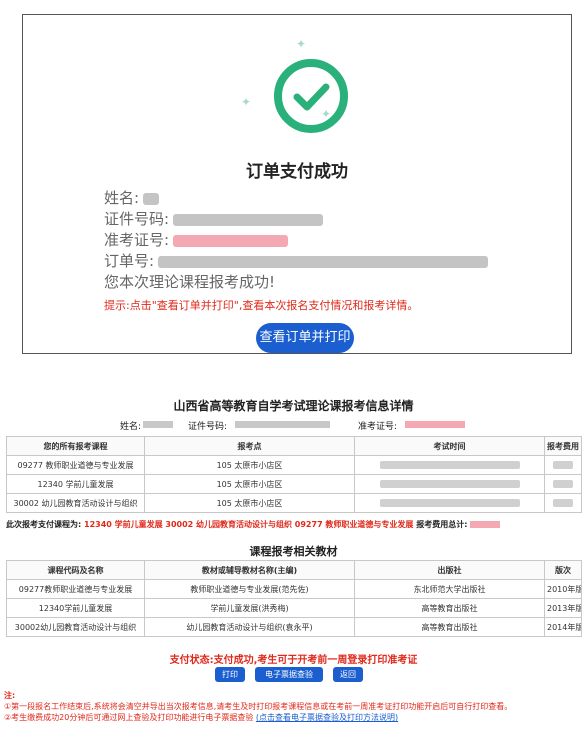 The width and height of the screenshot is (587, 740). What do you see at coordinates (311, 96) in the screenshot?
I see `success-check-icon` at bounding box center [311, 96].